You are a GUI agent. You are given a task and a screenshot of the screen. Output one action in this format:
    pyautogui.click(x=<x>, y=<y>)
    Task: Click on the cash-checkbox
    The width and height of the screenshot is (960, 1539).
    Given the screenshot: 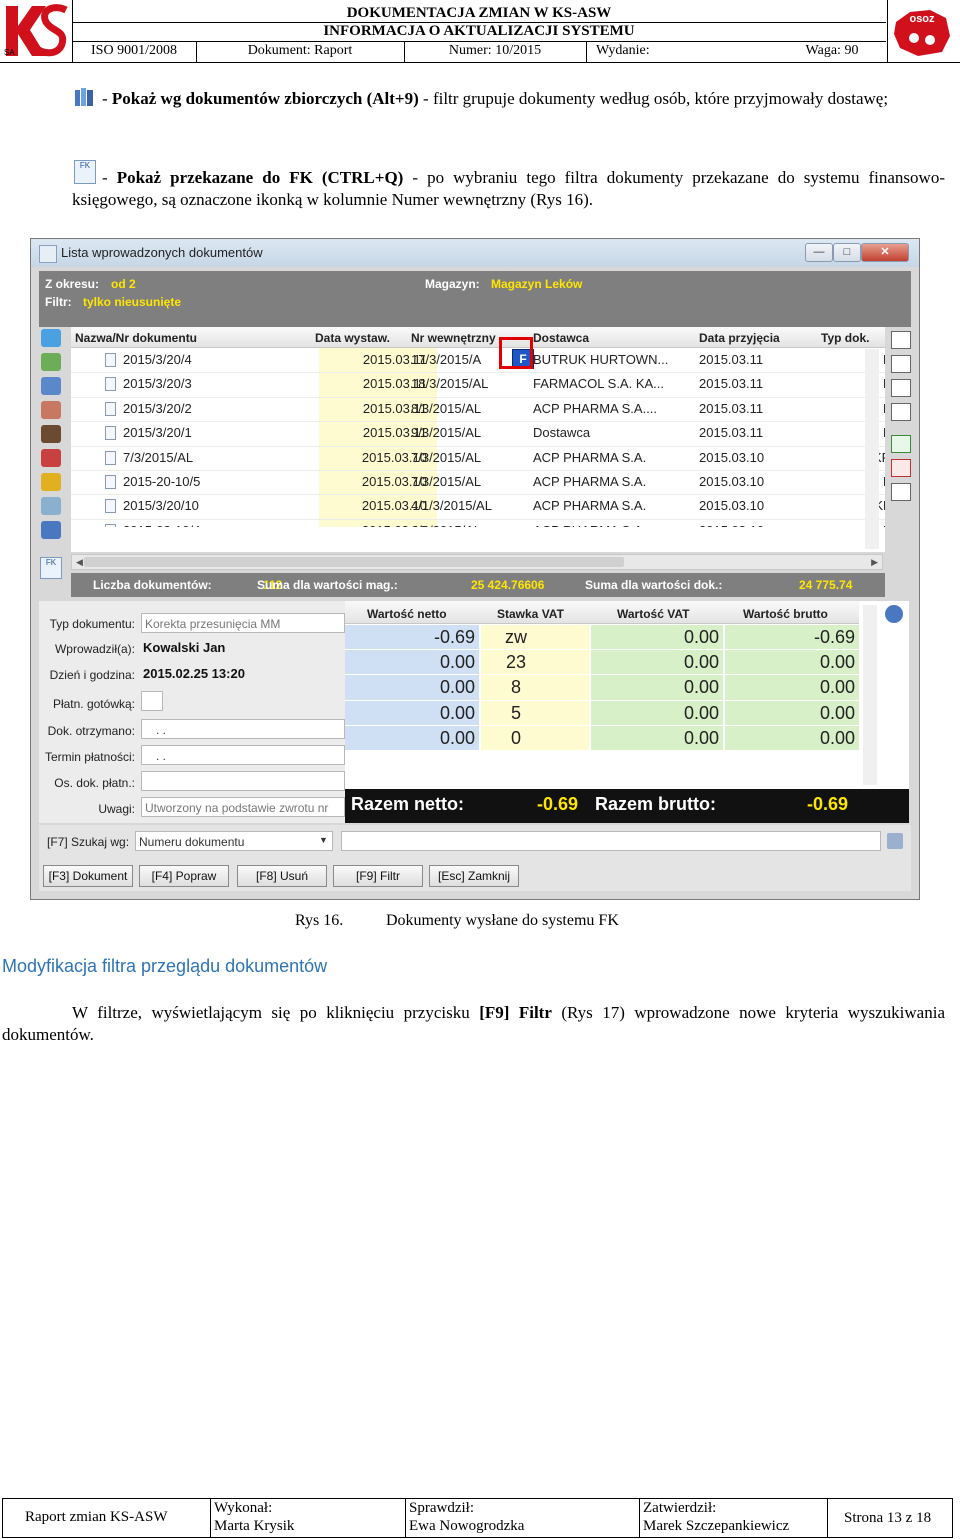 What is the action you would take?
    pyautogui.click(x=152, y=701)
    